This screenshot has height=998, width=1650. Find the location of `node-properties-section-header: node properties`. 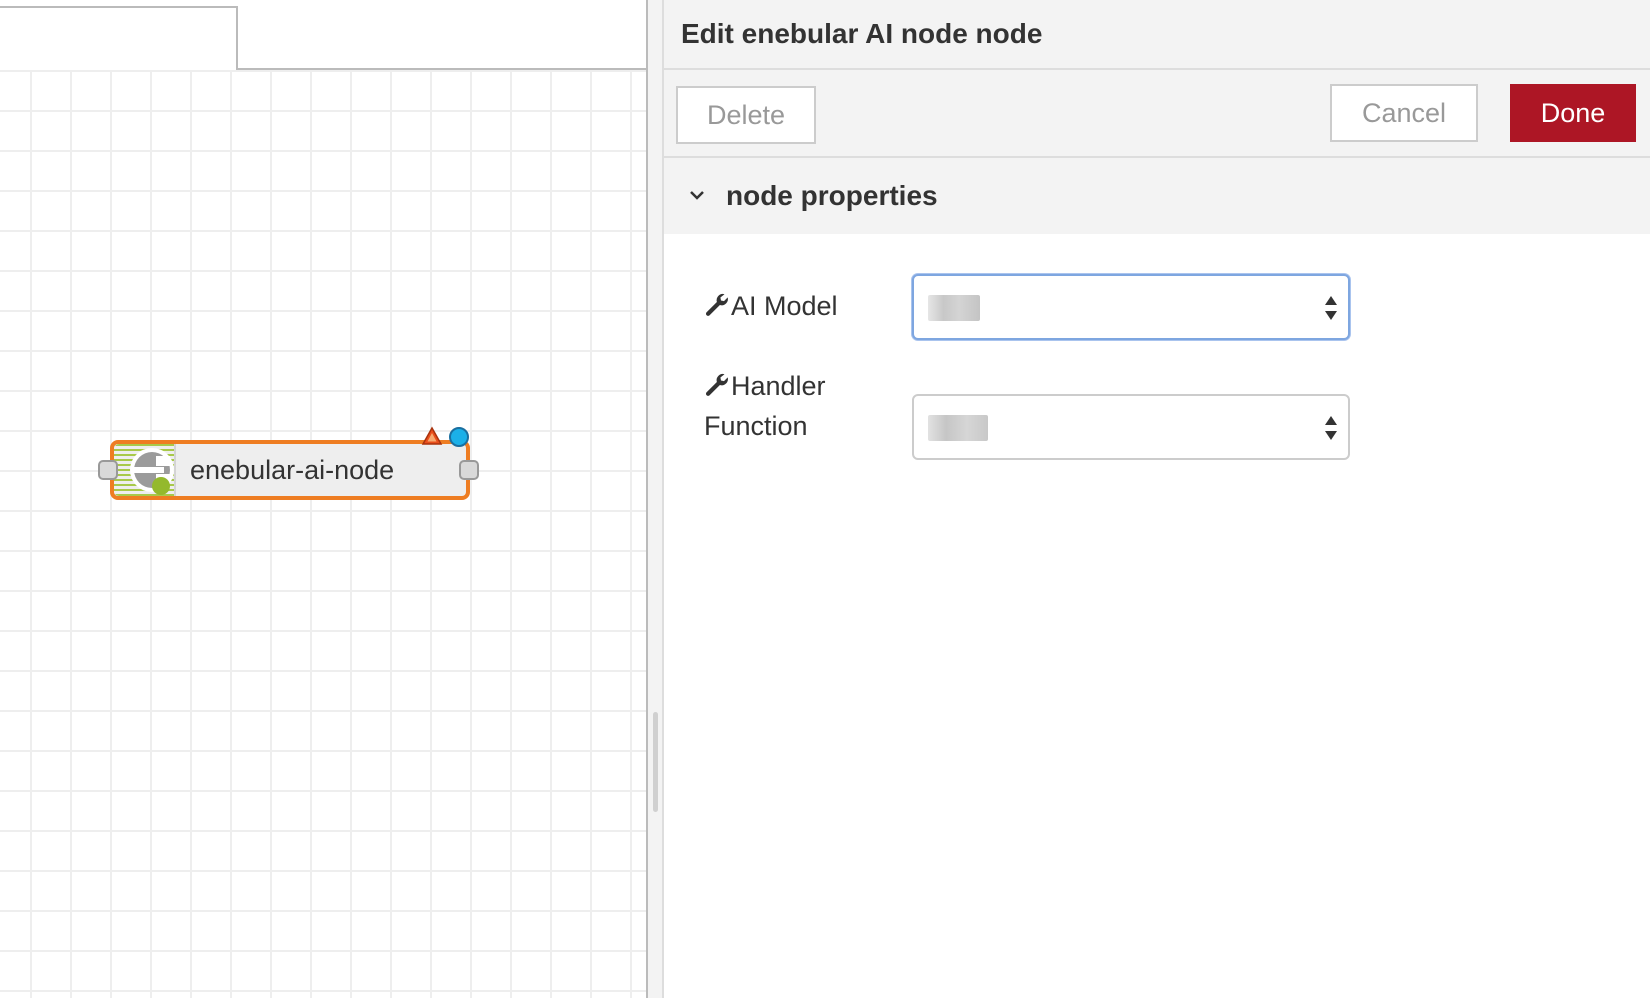

node-properties-section-header: node properties is located at coordinates (1157, 196).